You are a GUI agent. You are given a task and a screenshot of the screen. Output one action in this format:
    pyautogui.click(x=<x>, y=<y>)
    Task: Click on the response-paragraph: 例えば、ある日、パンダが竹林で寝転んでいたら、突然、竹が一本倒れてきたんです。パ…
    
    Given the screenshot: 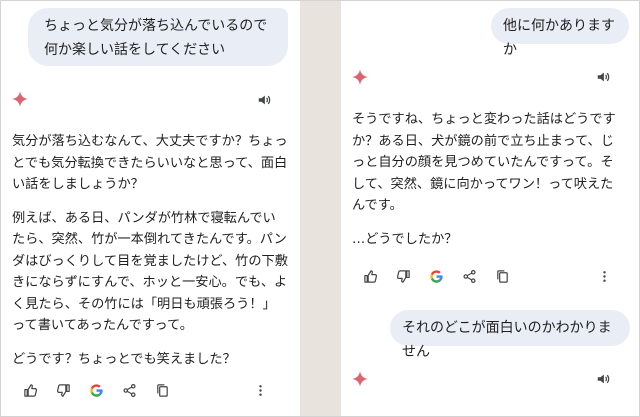 What is the action you would take?
    pyautogui.click(x=150, y=272)
    